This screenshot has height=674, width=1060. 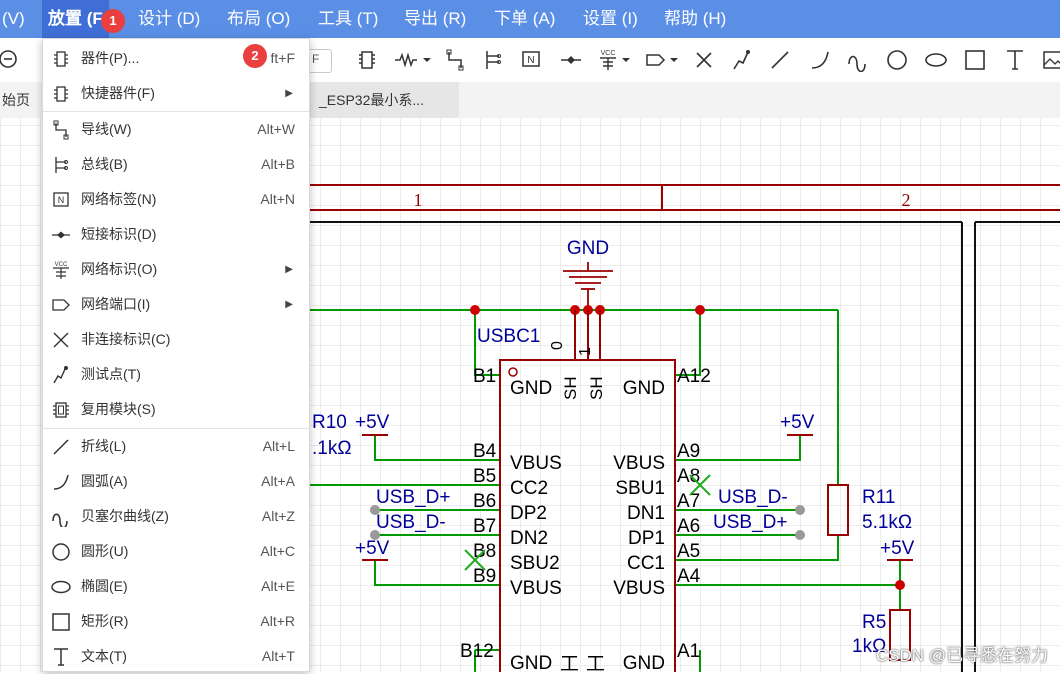 I want to click on menu-item-shortcut: Alt+N, so click(x=277, y=199).